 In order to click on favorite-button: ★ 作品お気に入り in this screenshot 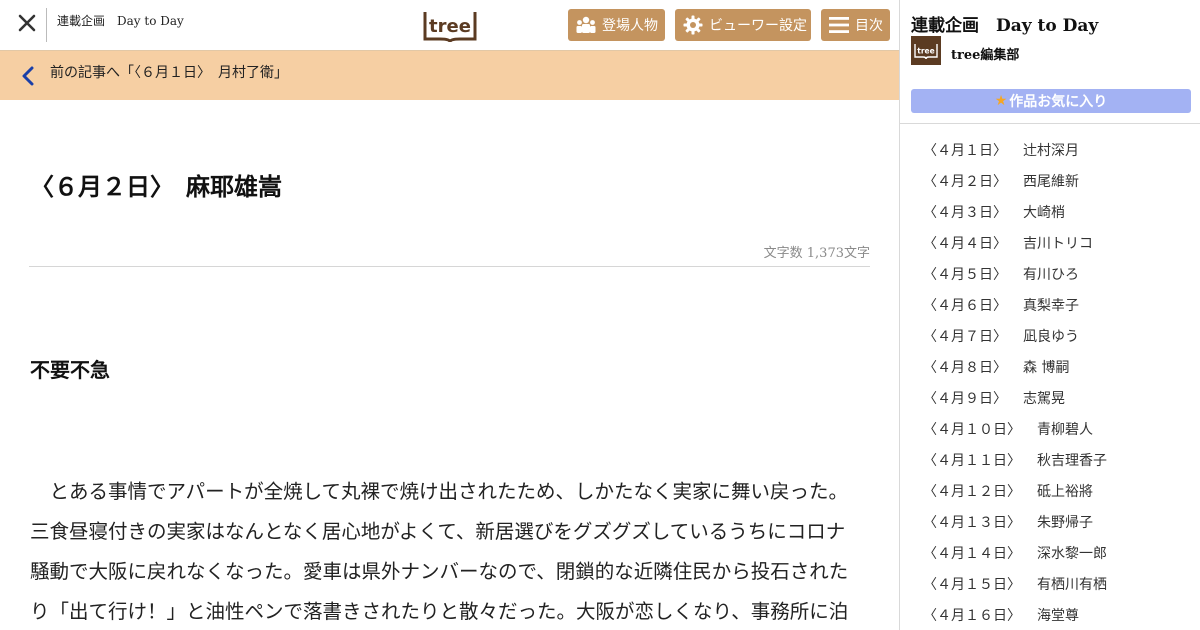, I will do `click(1051, 101)`.